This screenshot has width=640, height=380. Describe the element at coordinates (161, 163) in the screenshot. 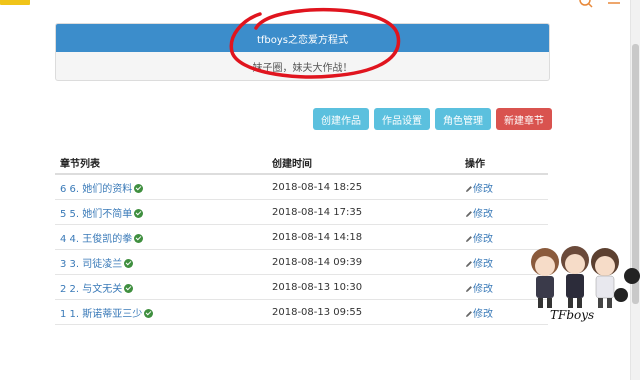

I see `column-header-chapters: 章节列表` at that location.